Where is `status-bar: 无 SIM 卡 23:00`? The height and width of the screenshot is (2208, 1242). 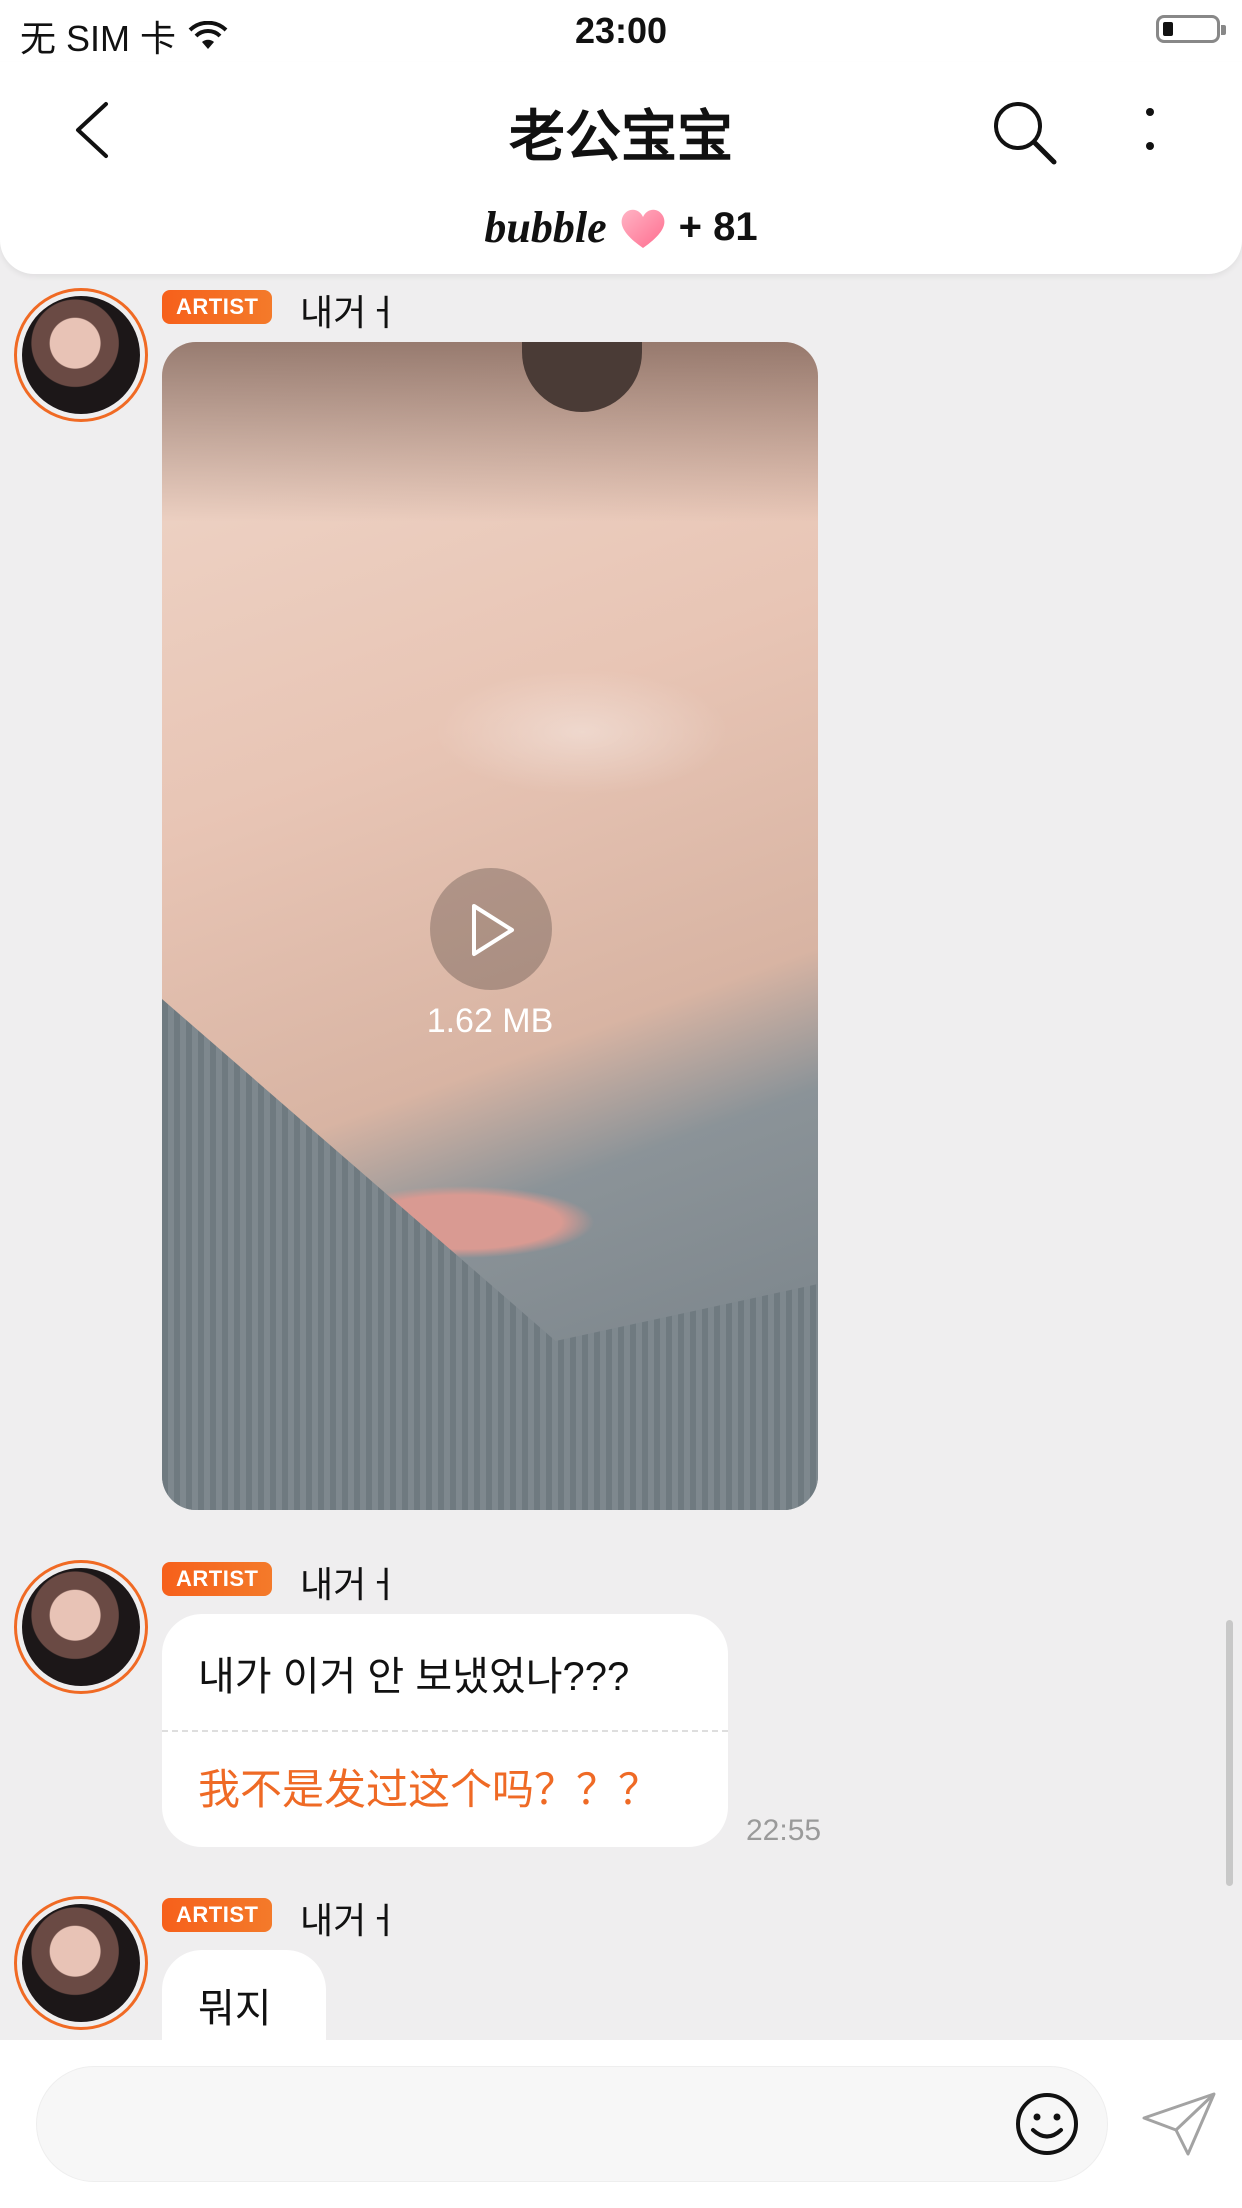
status-bar: 无 SIM 卡 23:00 is located at coordinates (621, 31).